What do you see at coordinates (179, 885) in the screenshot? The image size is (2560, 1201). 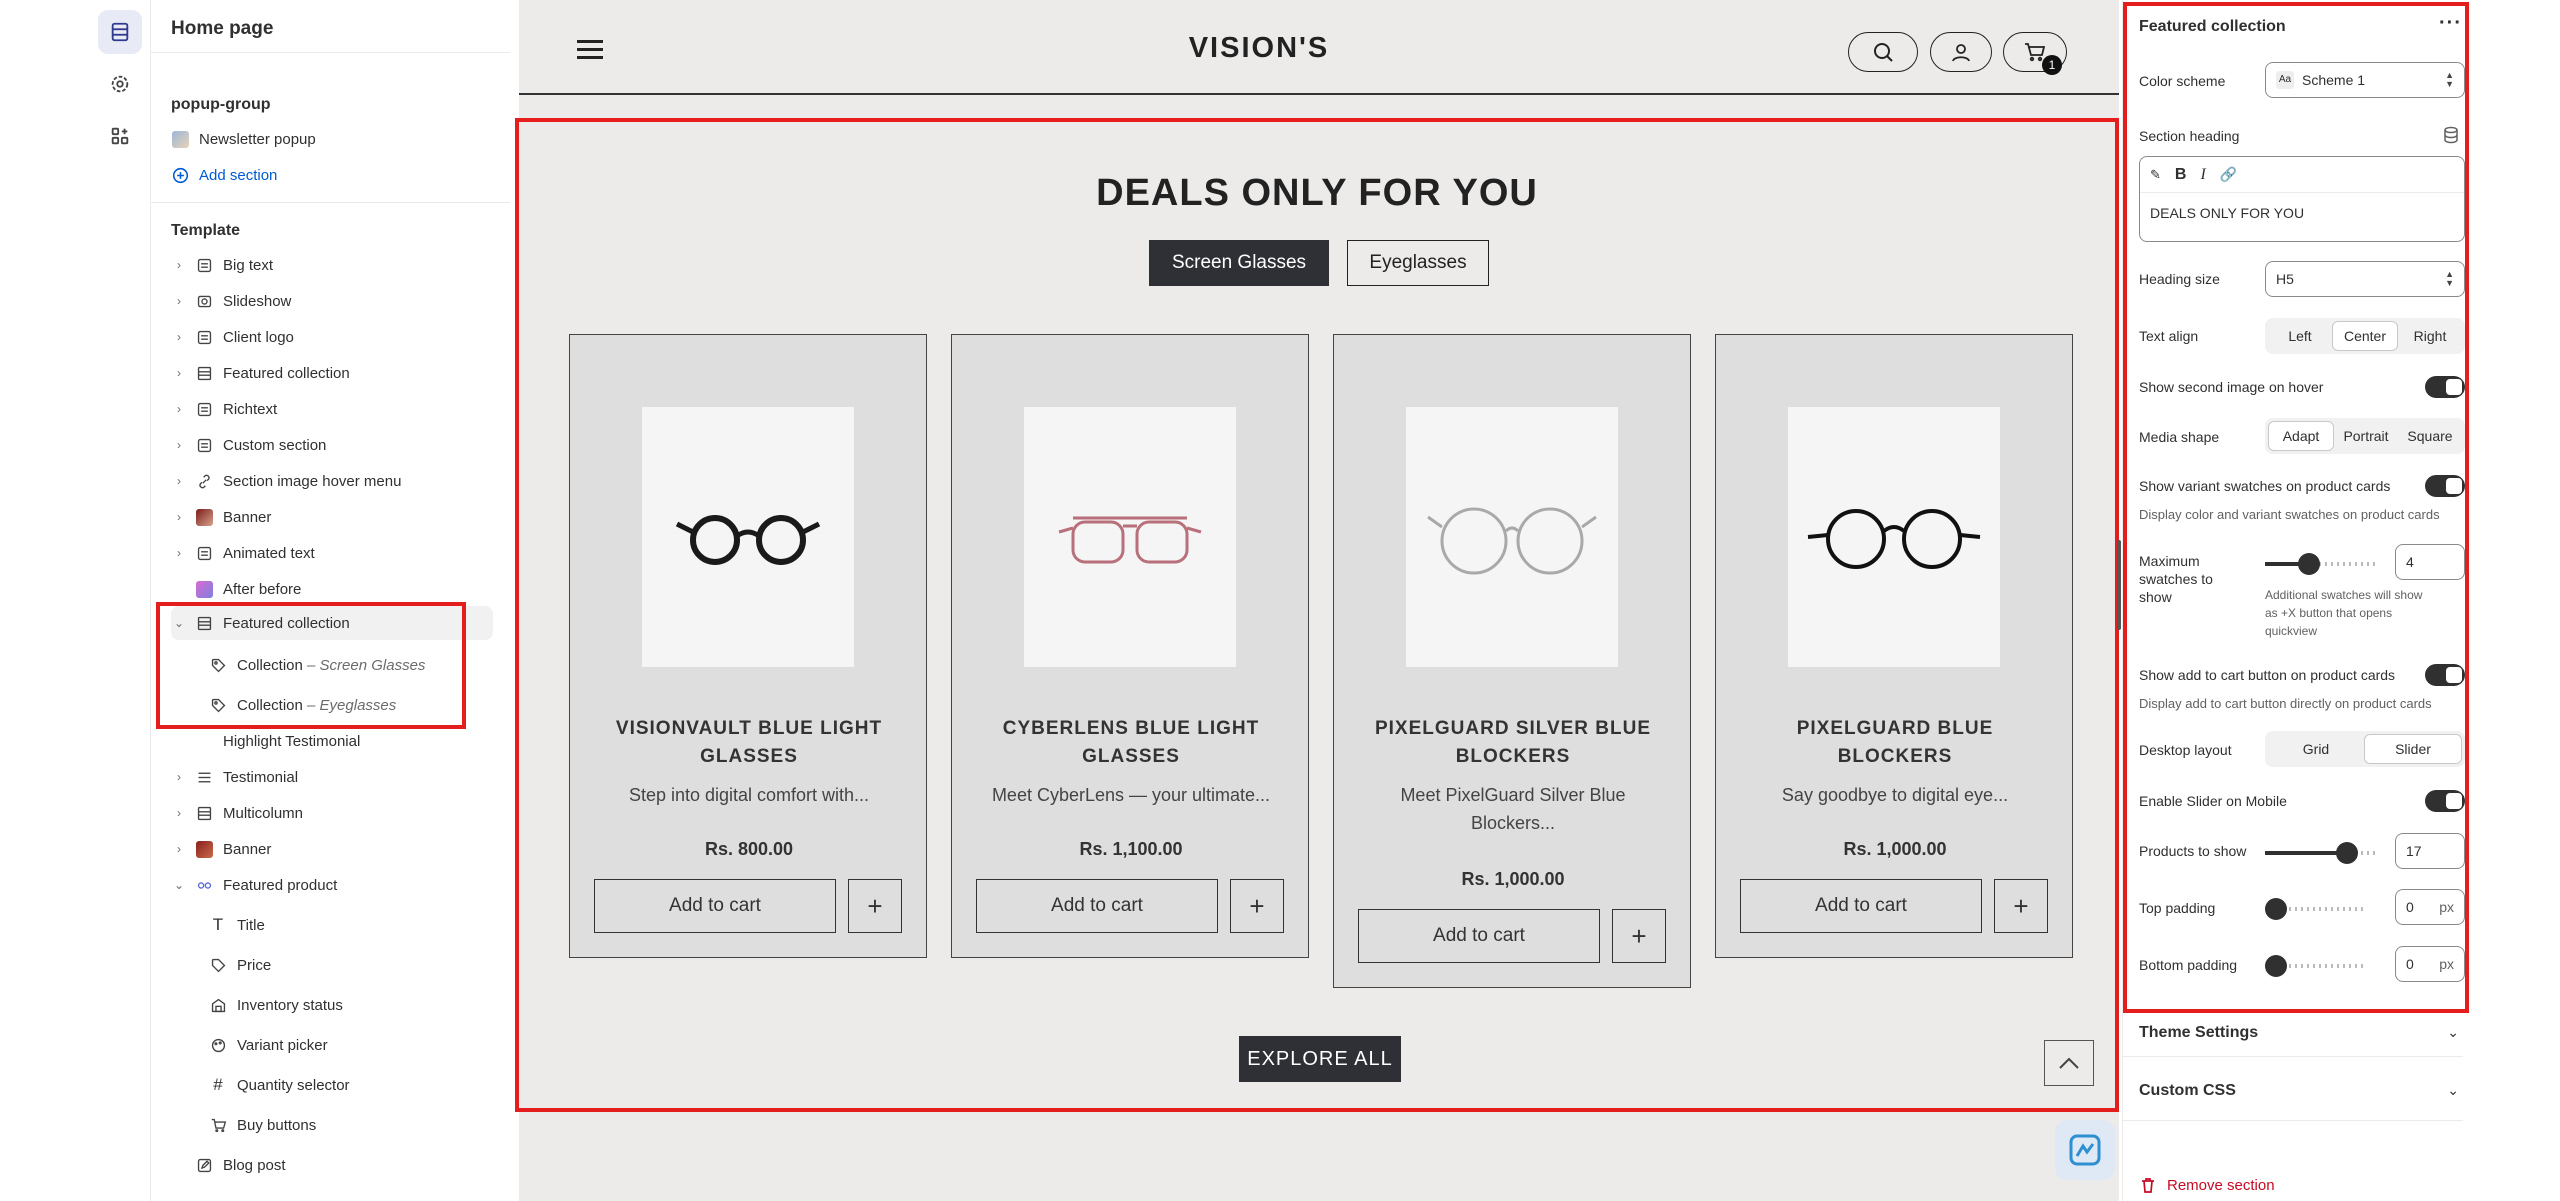 I see `chevron-down-icon: ⌄` at bounding box center [179, 885].